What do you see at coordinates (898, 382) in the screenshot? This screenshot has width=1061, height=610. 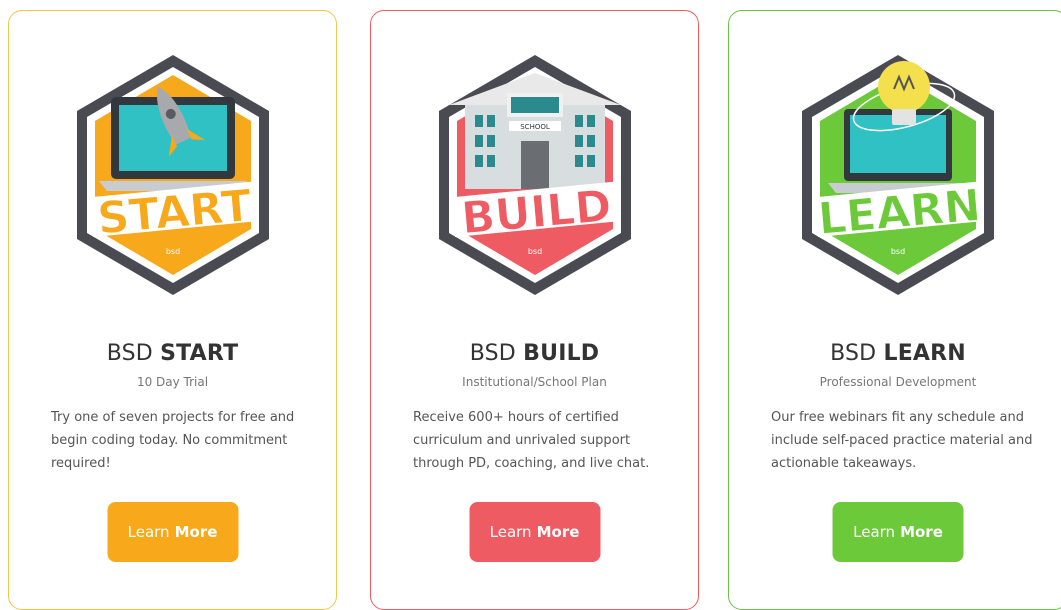 I see `card-subtitle: Professional Development` at bounding box center [898, 382].